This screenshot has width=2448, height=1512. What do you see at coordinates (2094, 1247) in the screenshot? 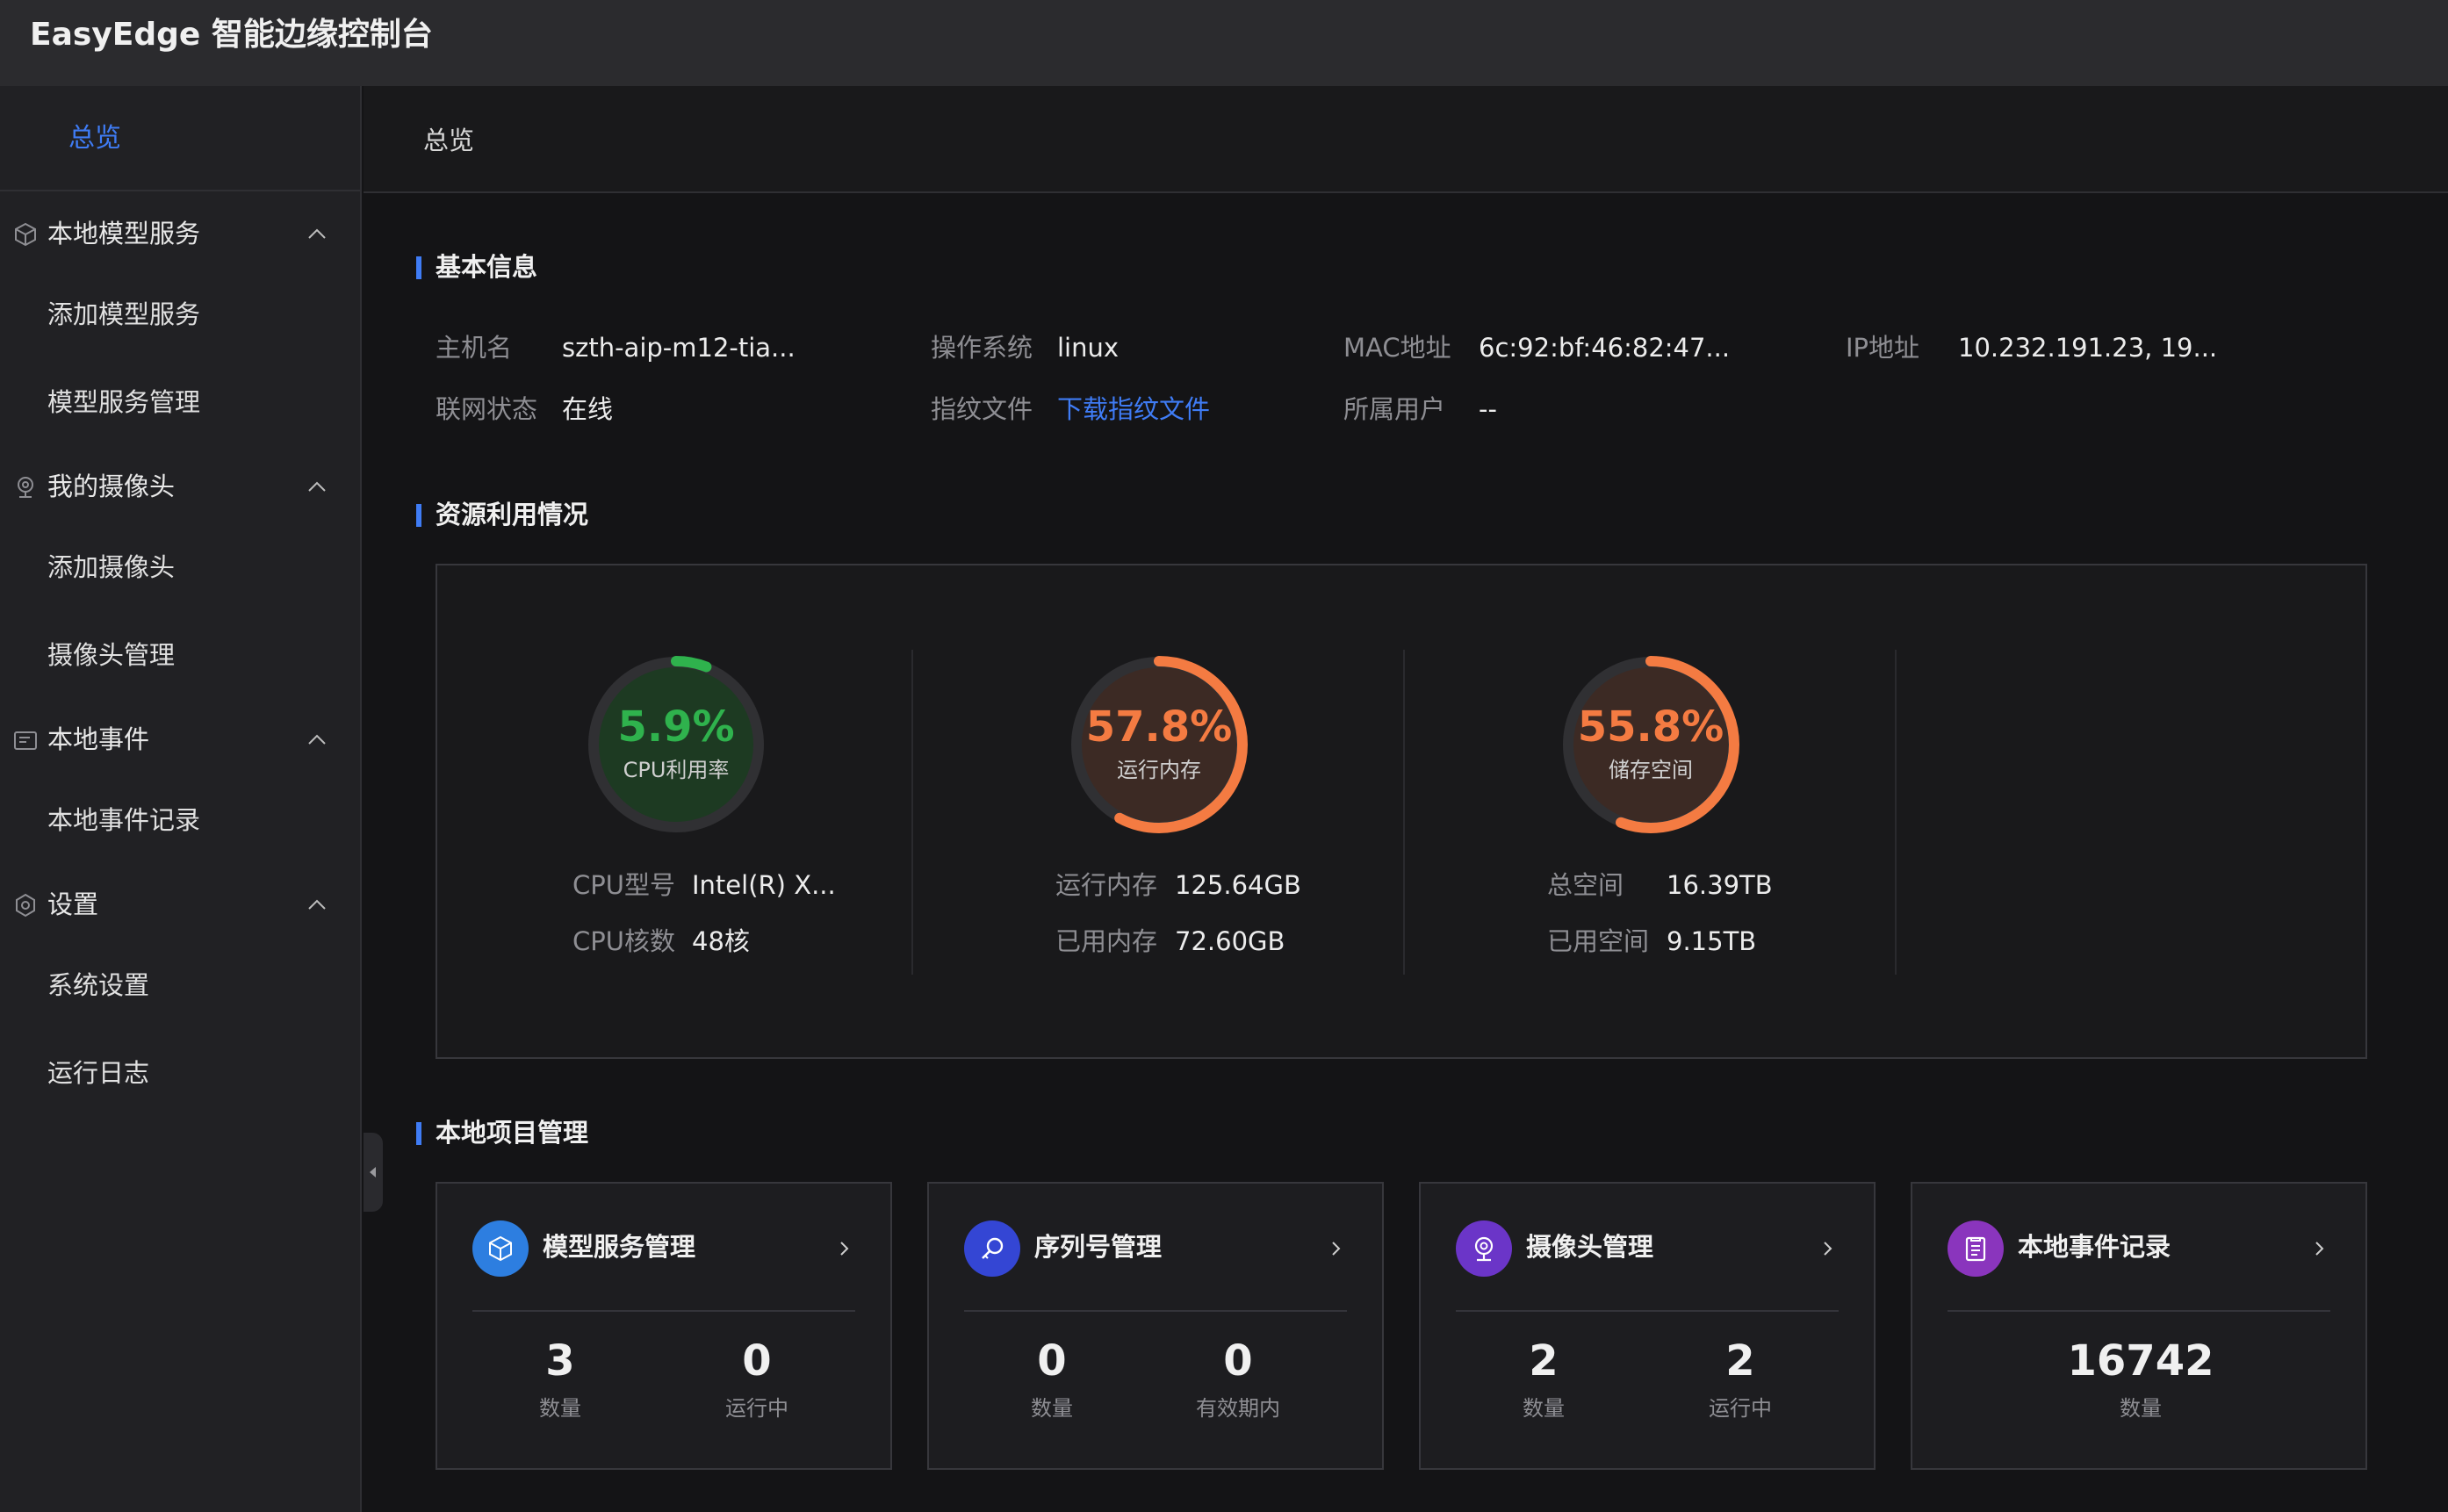
I see `card-title: 本地事件记录` at bounding box center [2094, 1247].